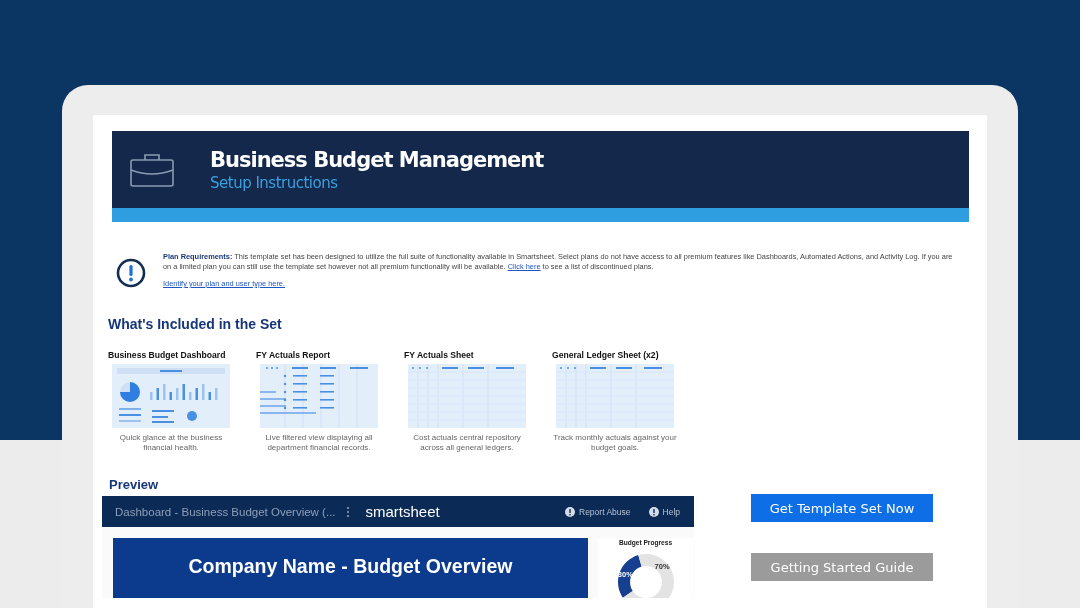 This screenshot has height=608, width=1080. Describe the element at coordinates (377, 159) in the screenshot. I see `page-title: Business Budget Management` at that location.